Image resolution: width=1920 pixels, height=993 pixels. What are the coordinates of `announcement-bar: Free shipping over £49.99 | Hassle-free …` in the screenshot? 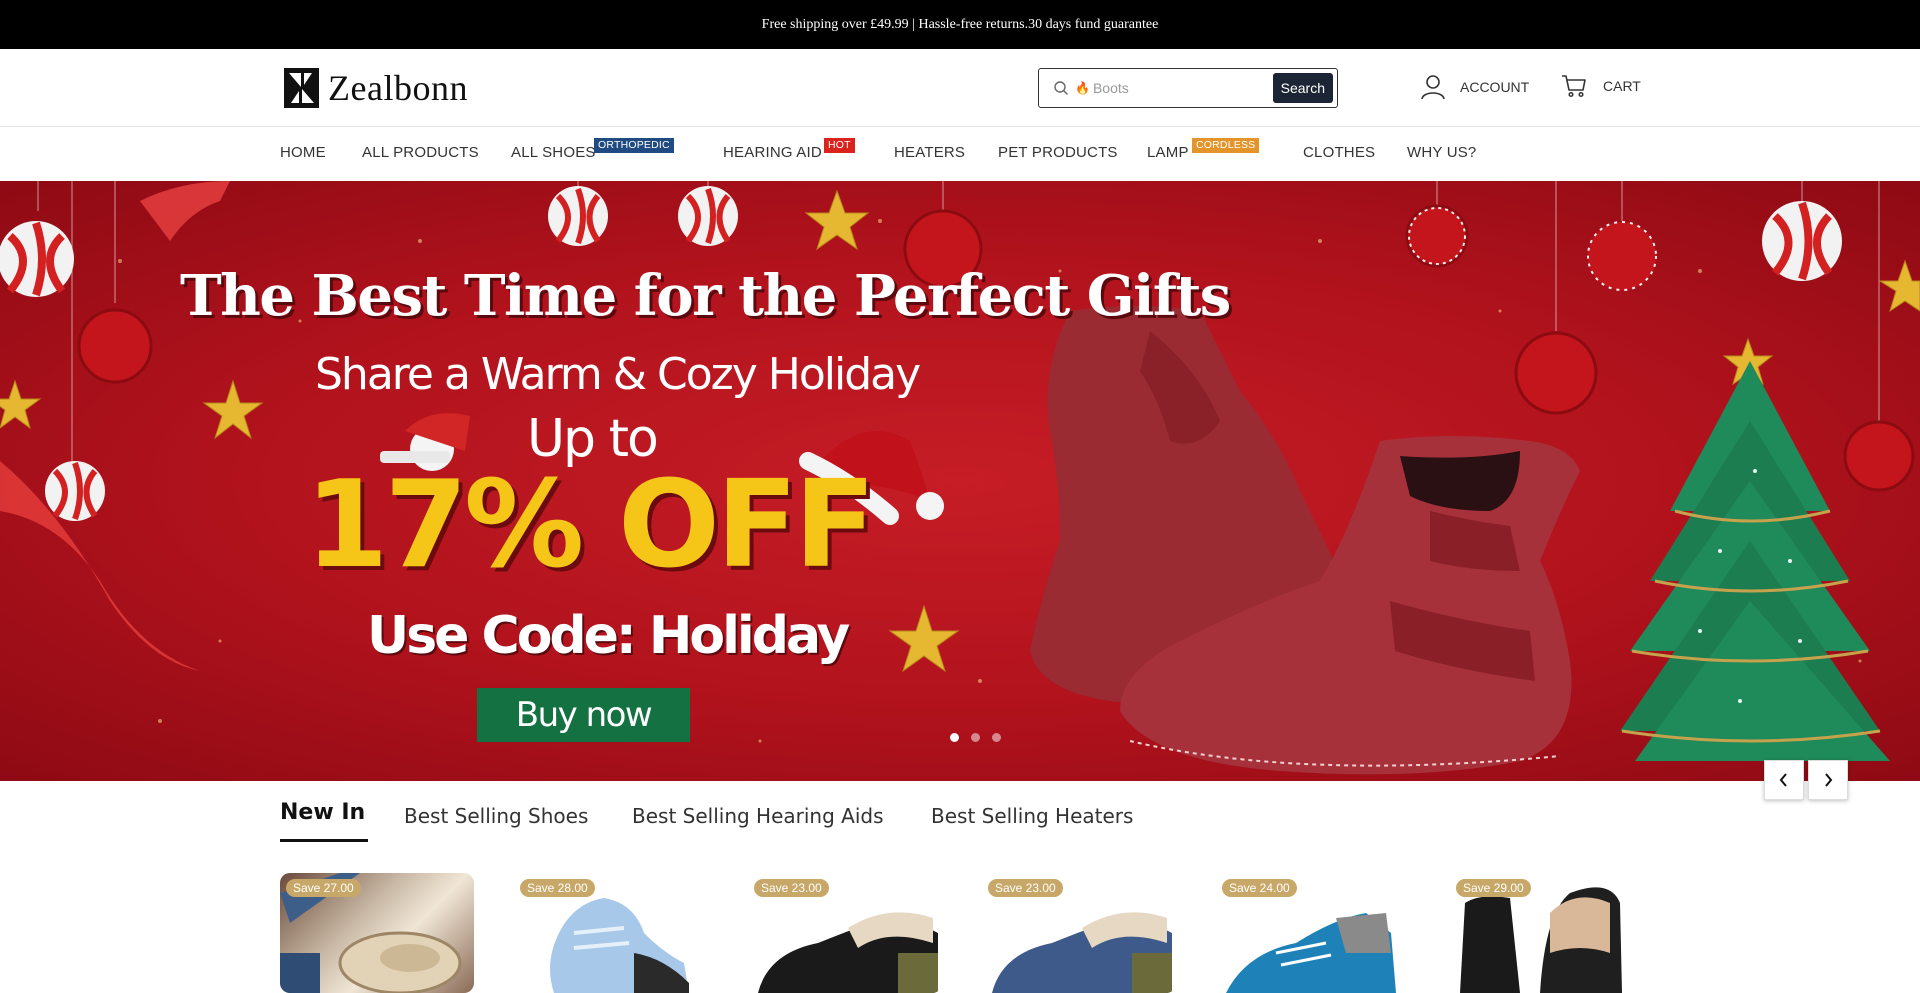 It's located at (960, 24).